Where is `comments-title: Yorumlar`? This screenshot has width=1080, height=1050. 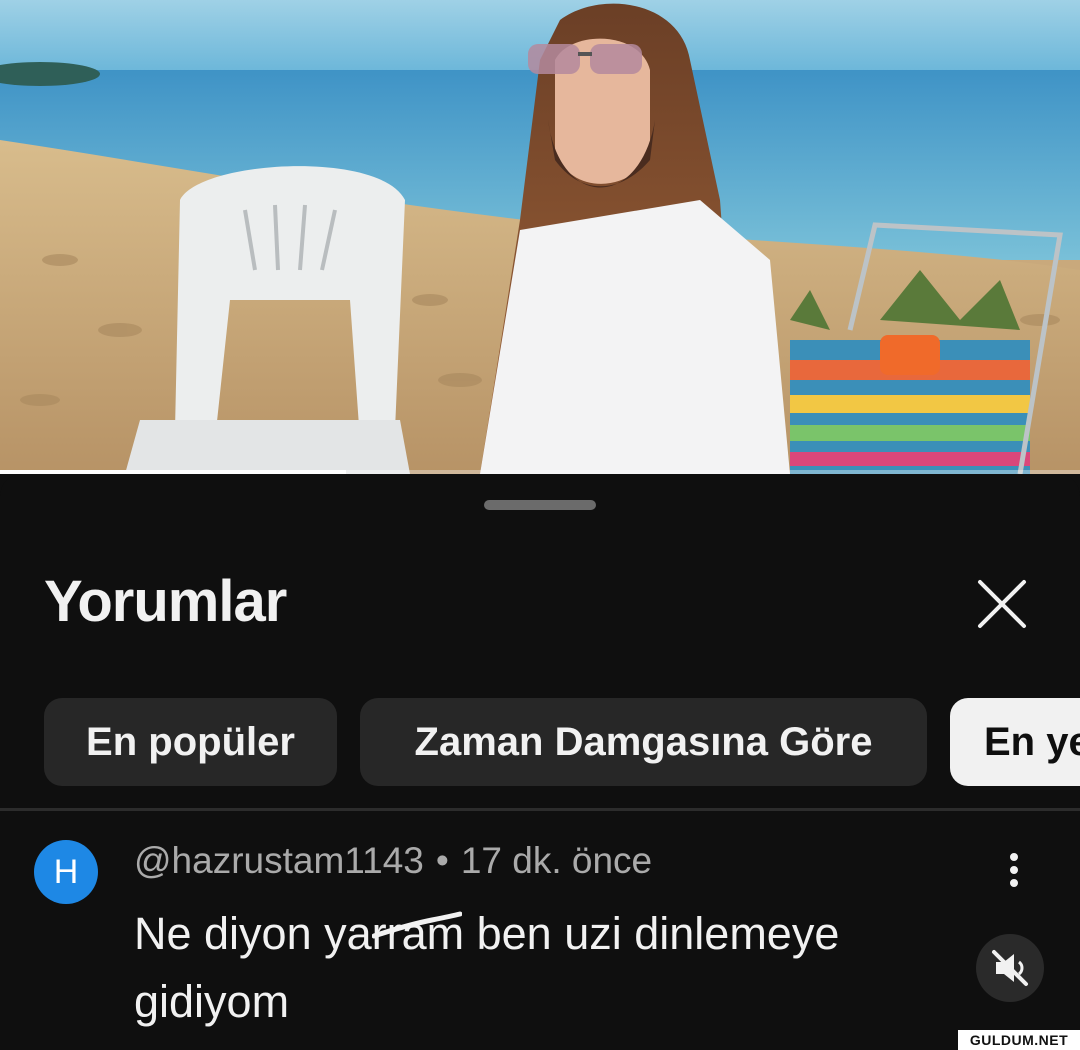 comments-title: Yorumlar is located at coordinates (165, 601).